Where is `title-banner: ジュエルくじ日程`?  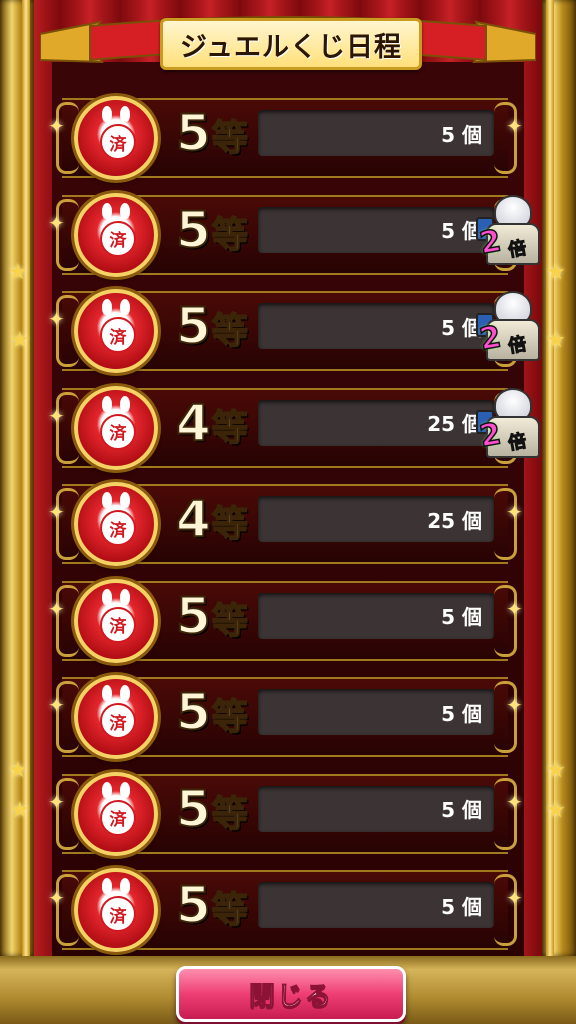 title-banner: ジュエルくじ日程 is located at coordinates (288, 44).